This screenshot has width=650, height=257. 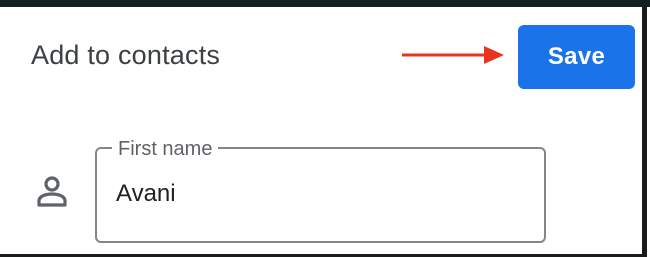 What do you see at coordinates (325, 3) in the screenshot?
I see `window-top-strip` at bounding box center [325, 3].